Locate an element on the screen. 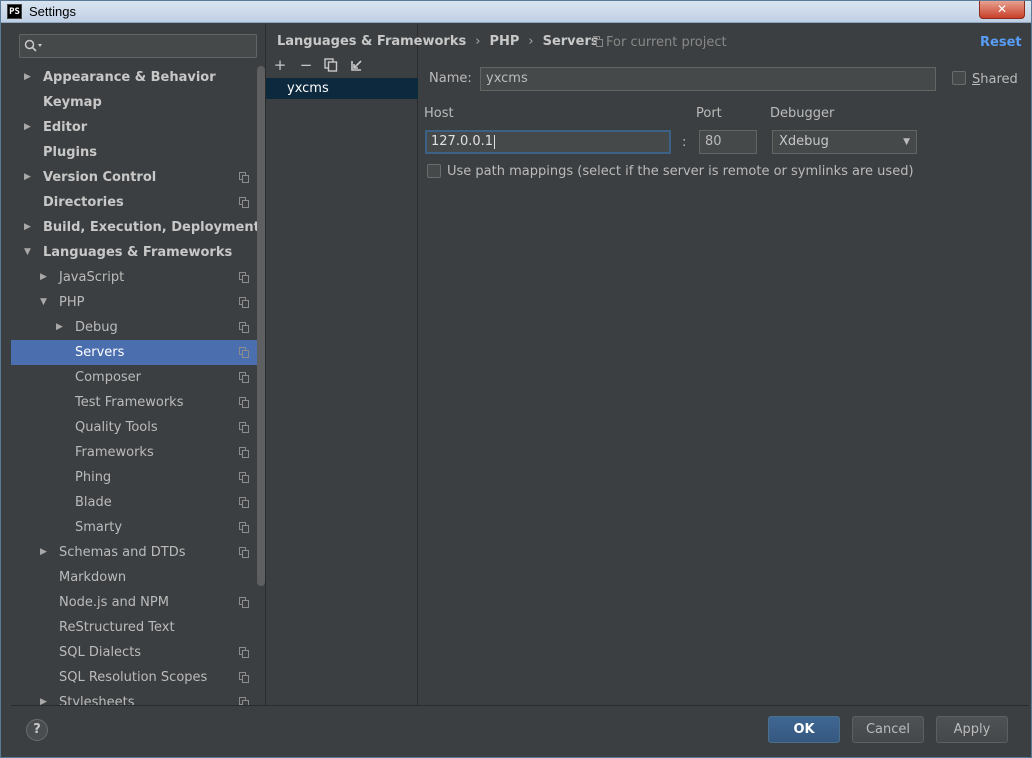 This screenshot has height=758, width=1032. settings-search-input is located at coordinates (138, 46).